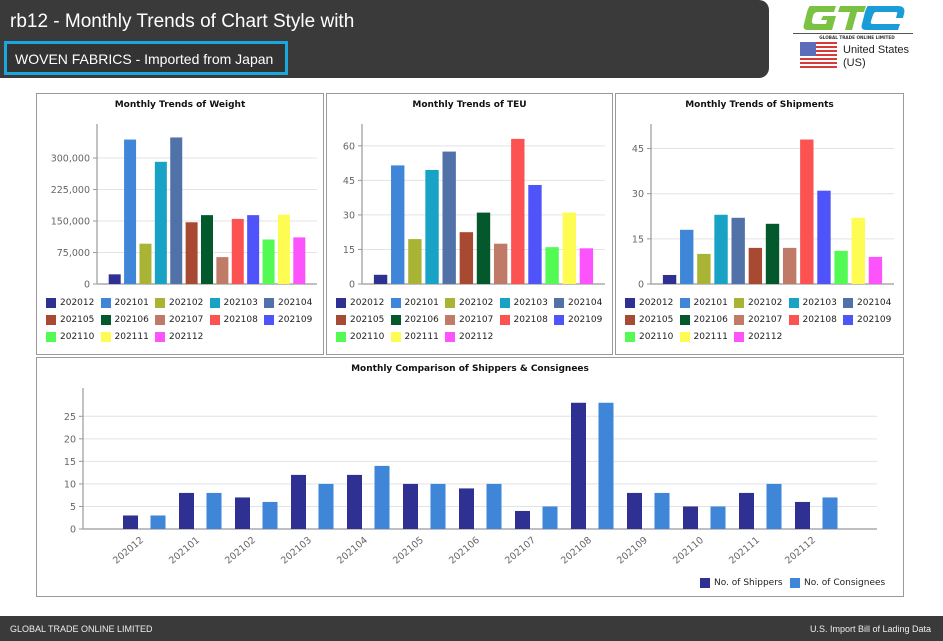 This screenshot has height=641, width=943. I want to click on legend-item-shippers: No. of Shippers, so click(741, 583).